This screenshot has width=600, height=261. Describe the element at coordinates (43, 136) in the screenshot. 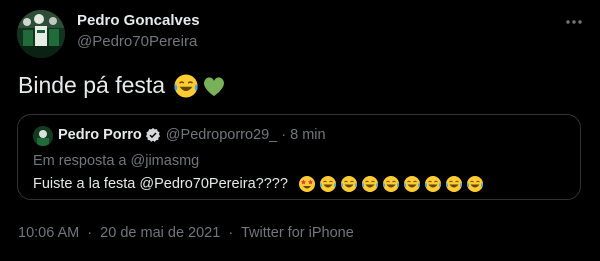

I see `quoted-author-avatar` at that location.